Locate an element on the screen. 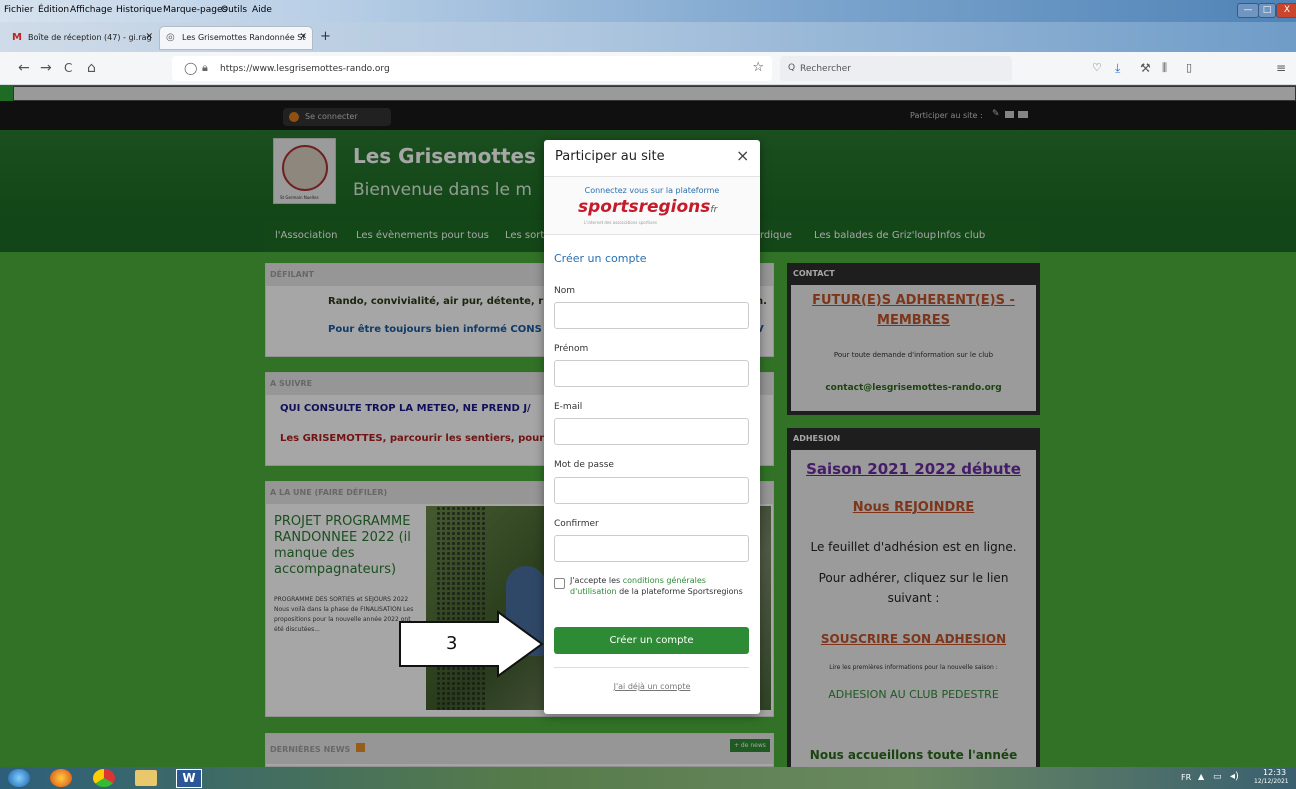 This screenshot has width=1296, height=789. tab-label: Les Grisemottes Randonnée St is located at coordinates (244, 37).